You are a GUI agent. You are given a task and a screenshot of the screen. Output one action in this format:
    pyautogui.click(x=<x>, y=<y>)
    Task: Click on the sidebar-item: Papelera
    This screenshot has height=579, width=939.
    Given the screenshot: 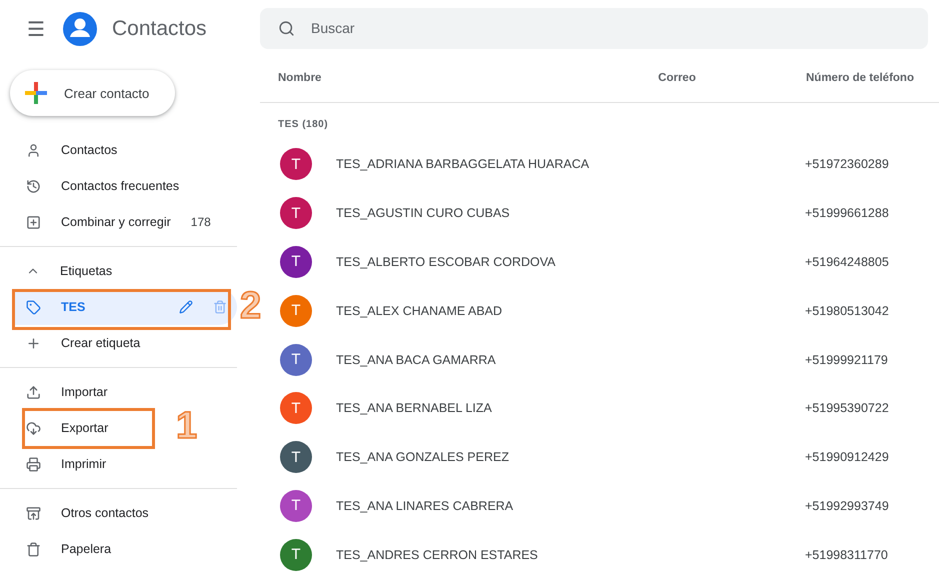 What is the action you would take?
    pyautogui.click(x=67, y=549)
    